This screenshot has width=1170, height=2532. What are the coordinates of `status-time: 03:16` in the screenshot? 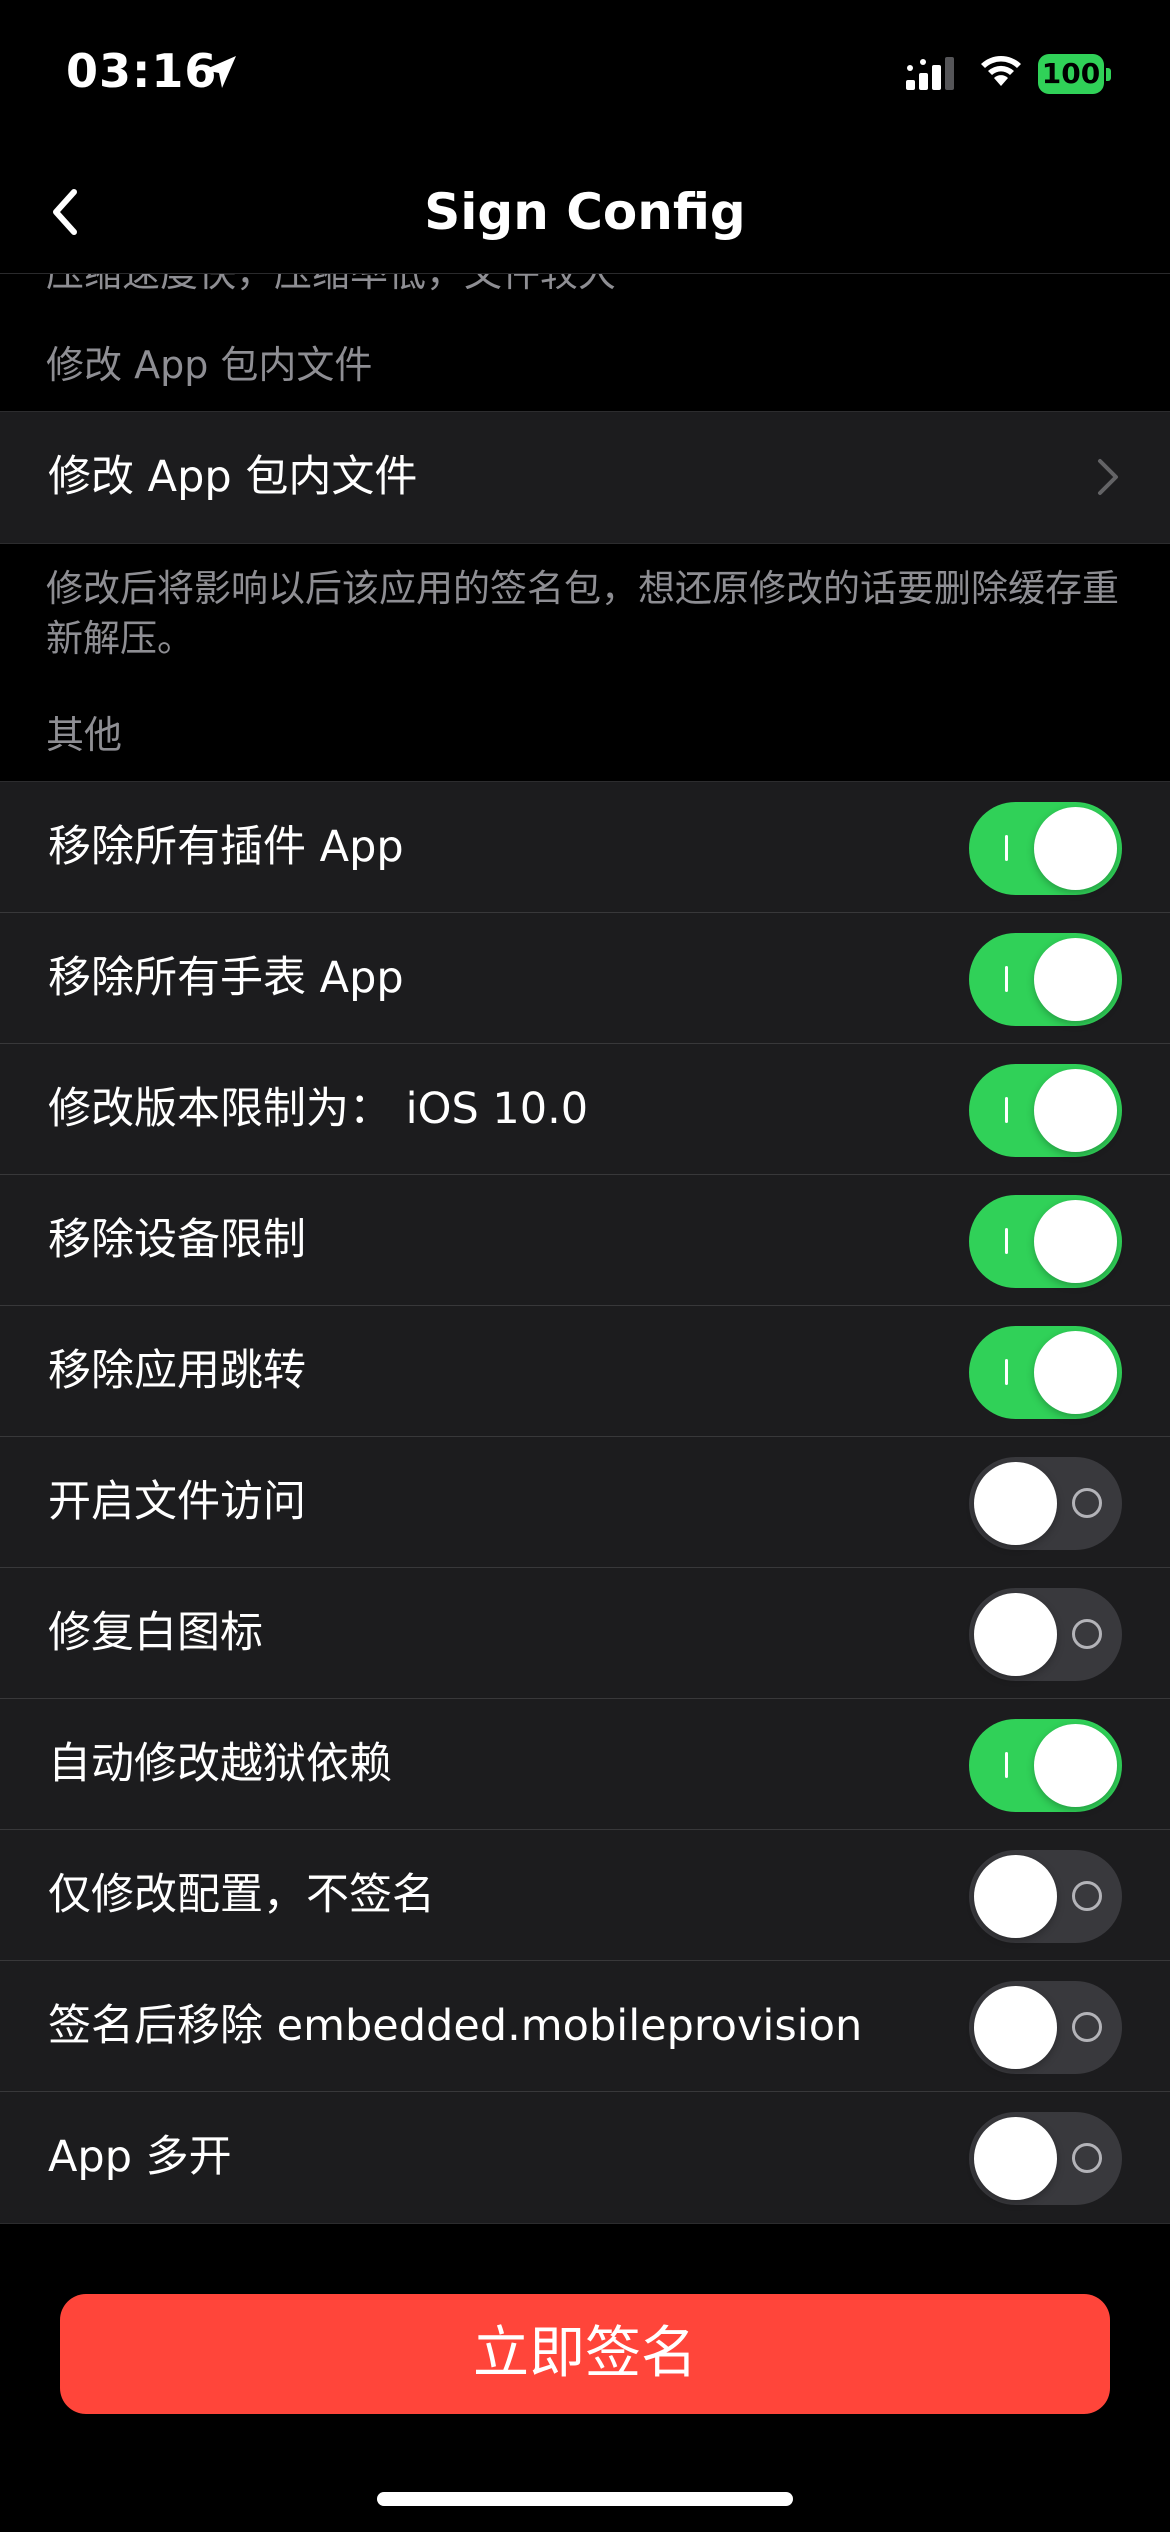 It's located at (142, 71).